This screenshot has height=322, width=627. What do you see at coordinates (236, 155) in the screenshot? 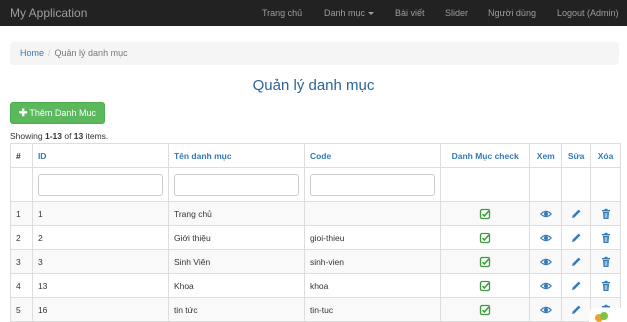
I see `column-header-name: Tên danh mục` at bounding box center [236, 155].